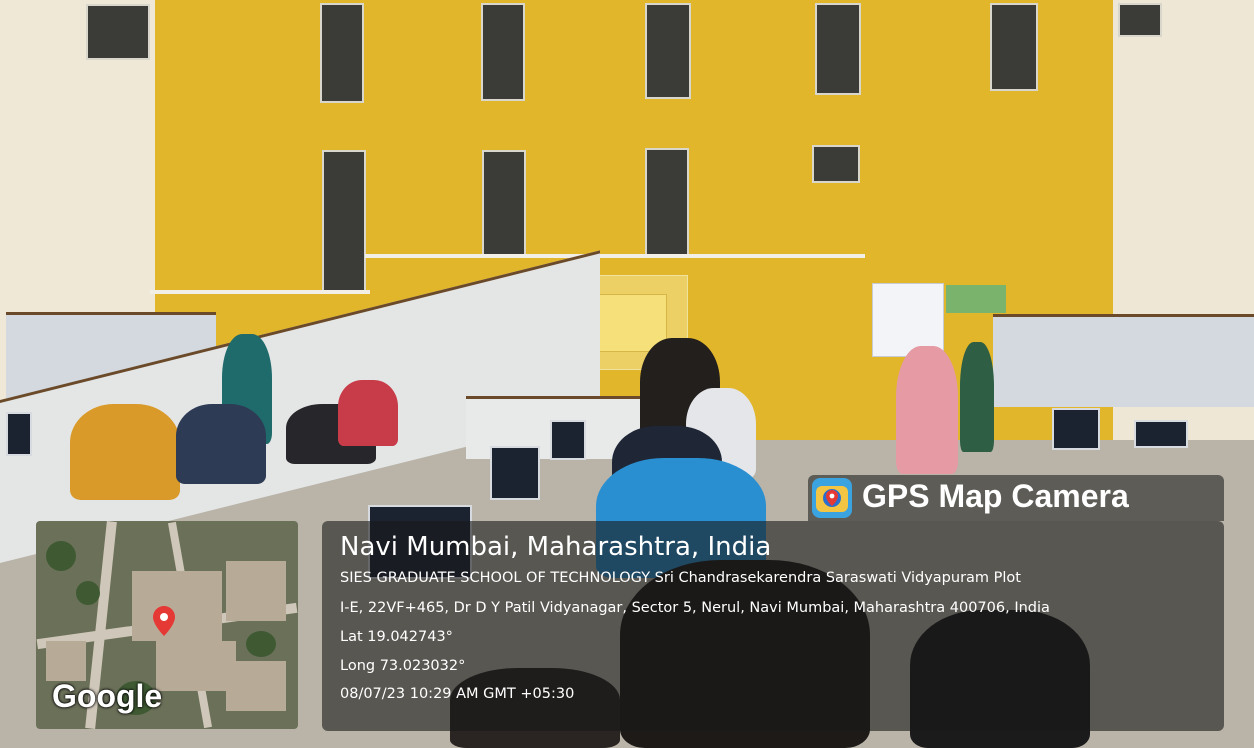 Image resolution: width=1254 pixels, height=748 pixels. Describe the element at coordinates (976, 299) in the screenshot. I see `wall-sign` at that location.